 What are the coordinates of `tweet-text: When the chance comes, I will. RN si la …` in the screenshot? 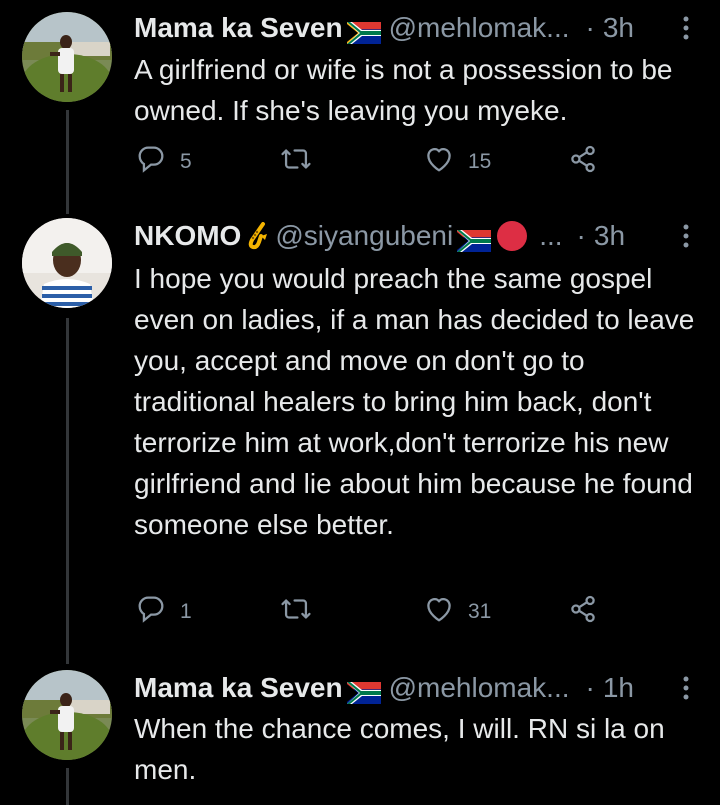 It's located at (399, 749).